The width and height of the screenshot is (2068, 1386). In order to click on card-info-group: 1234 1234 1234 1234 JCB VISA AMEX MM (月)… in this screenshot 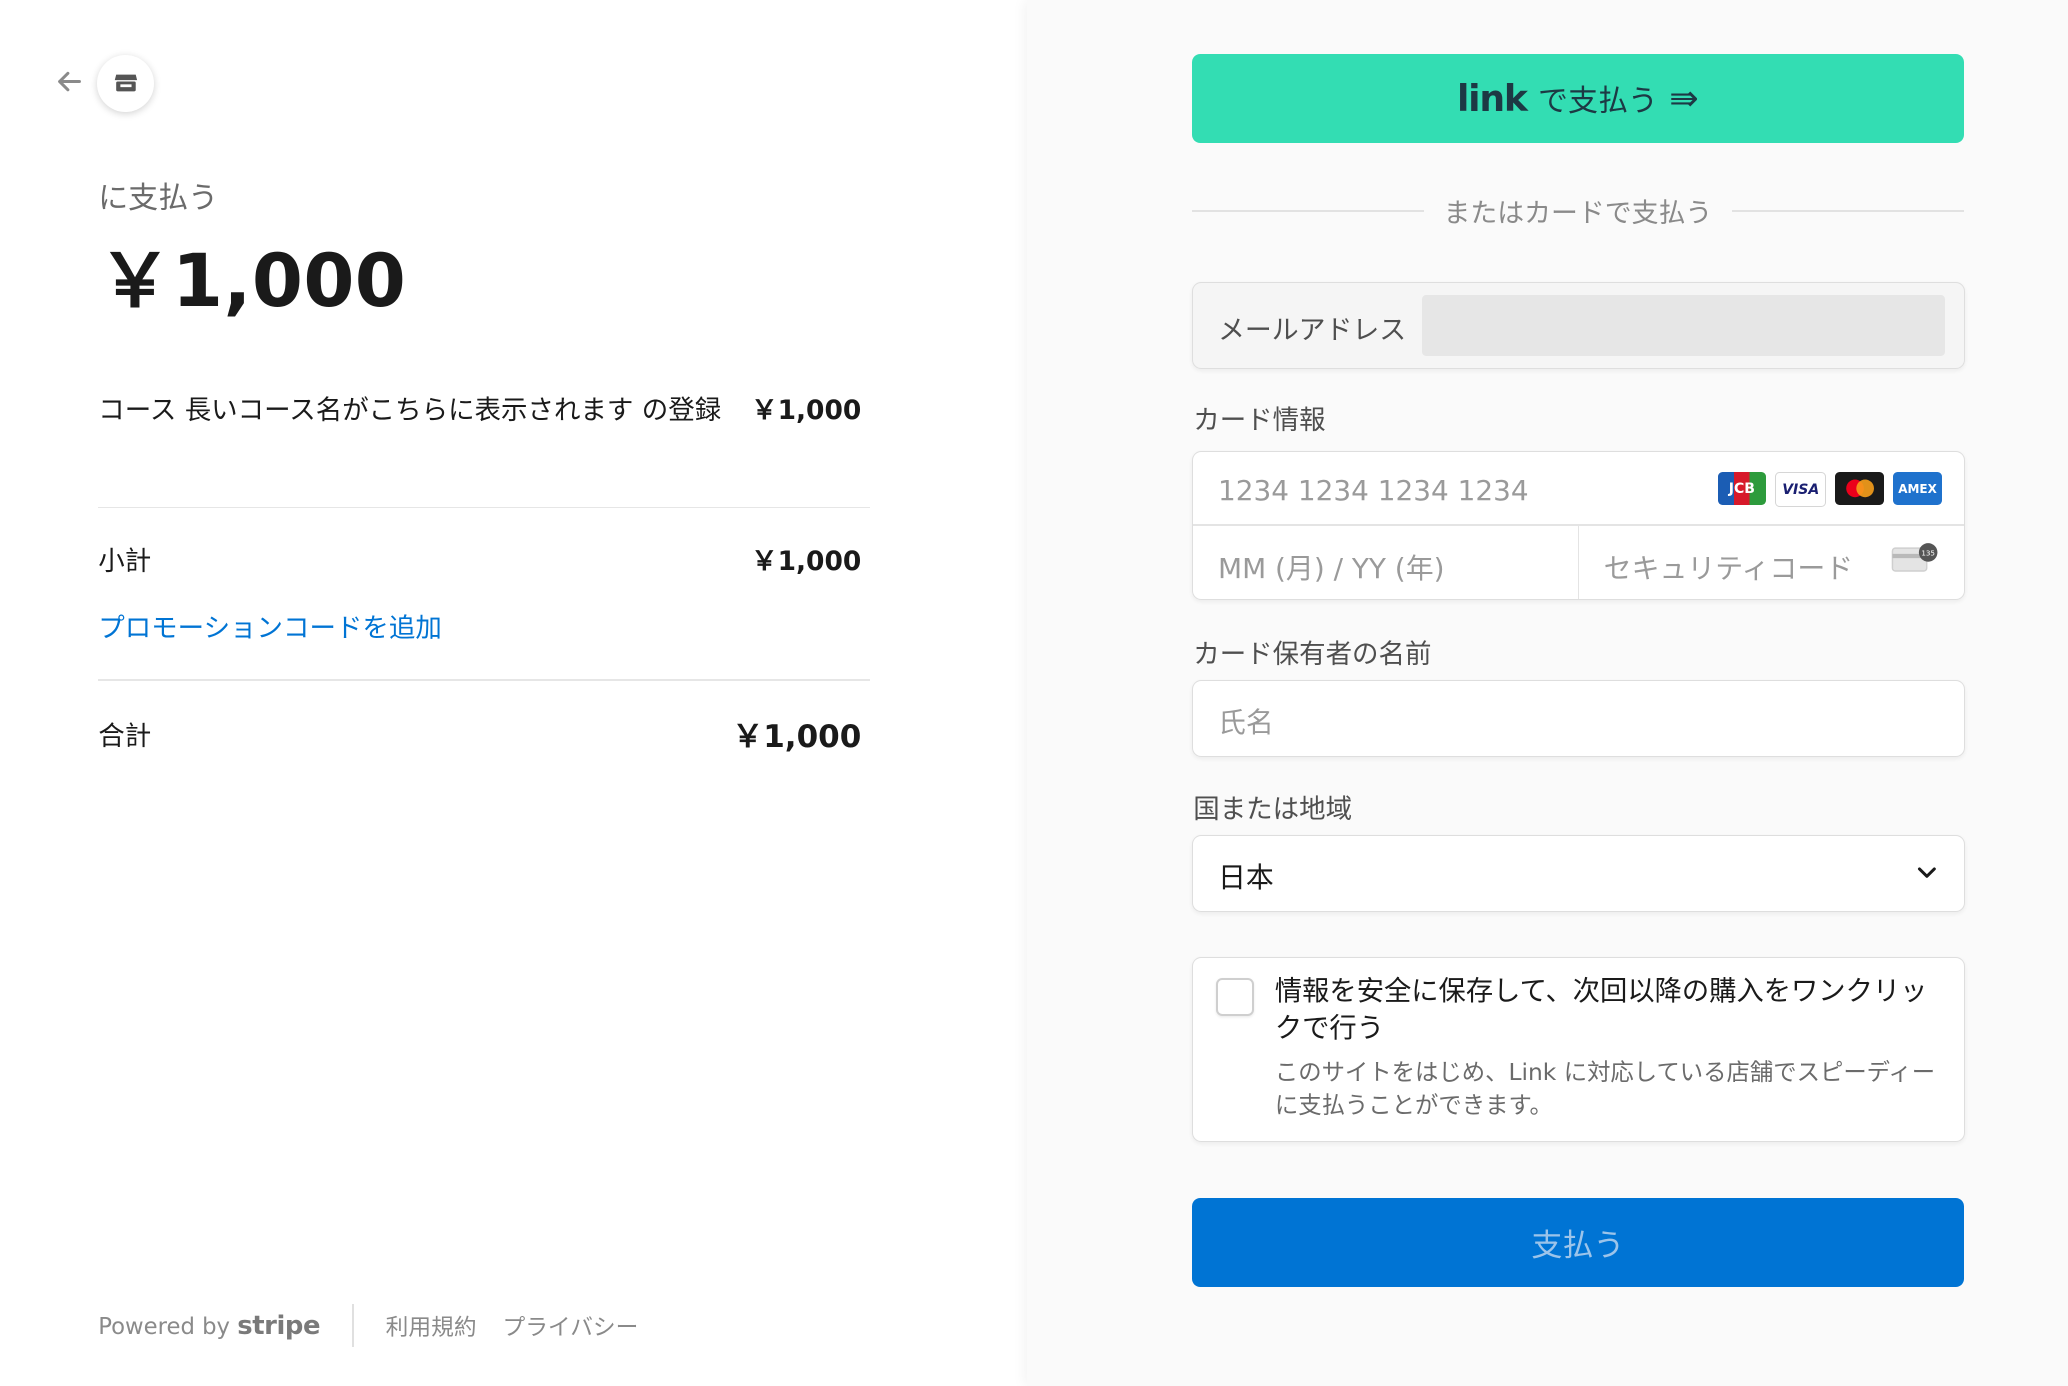, I will do `click(1578, 525)`.